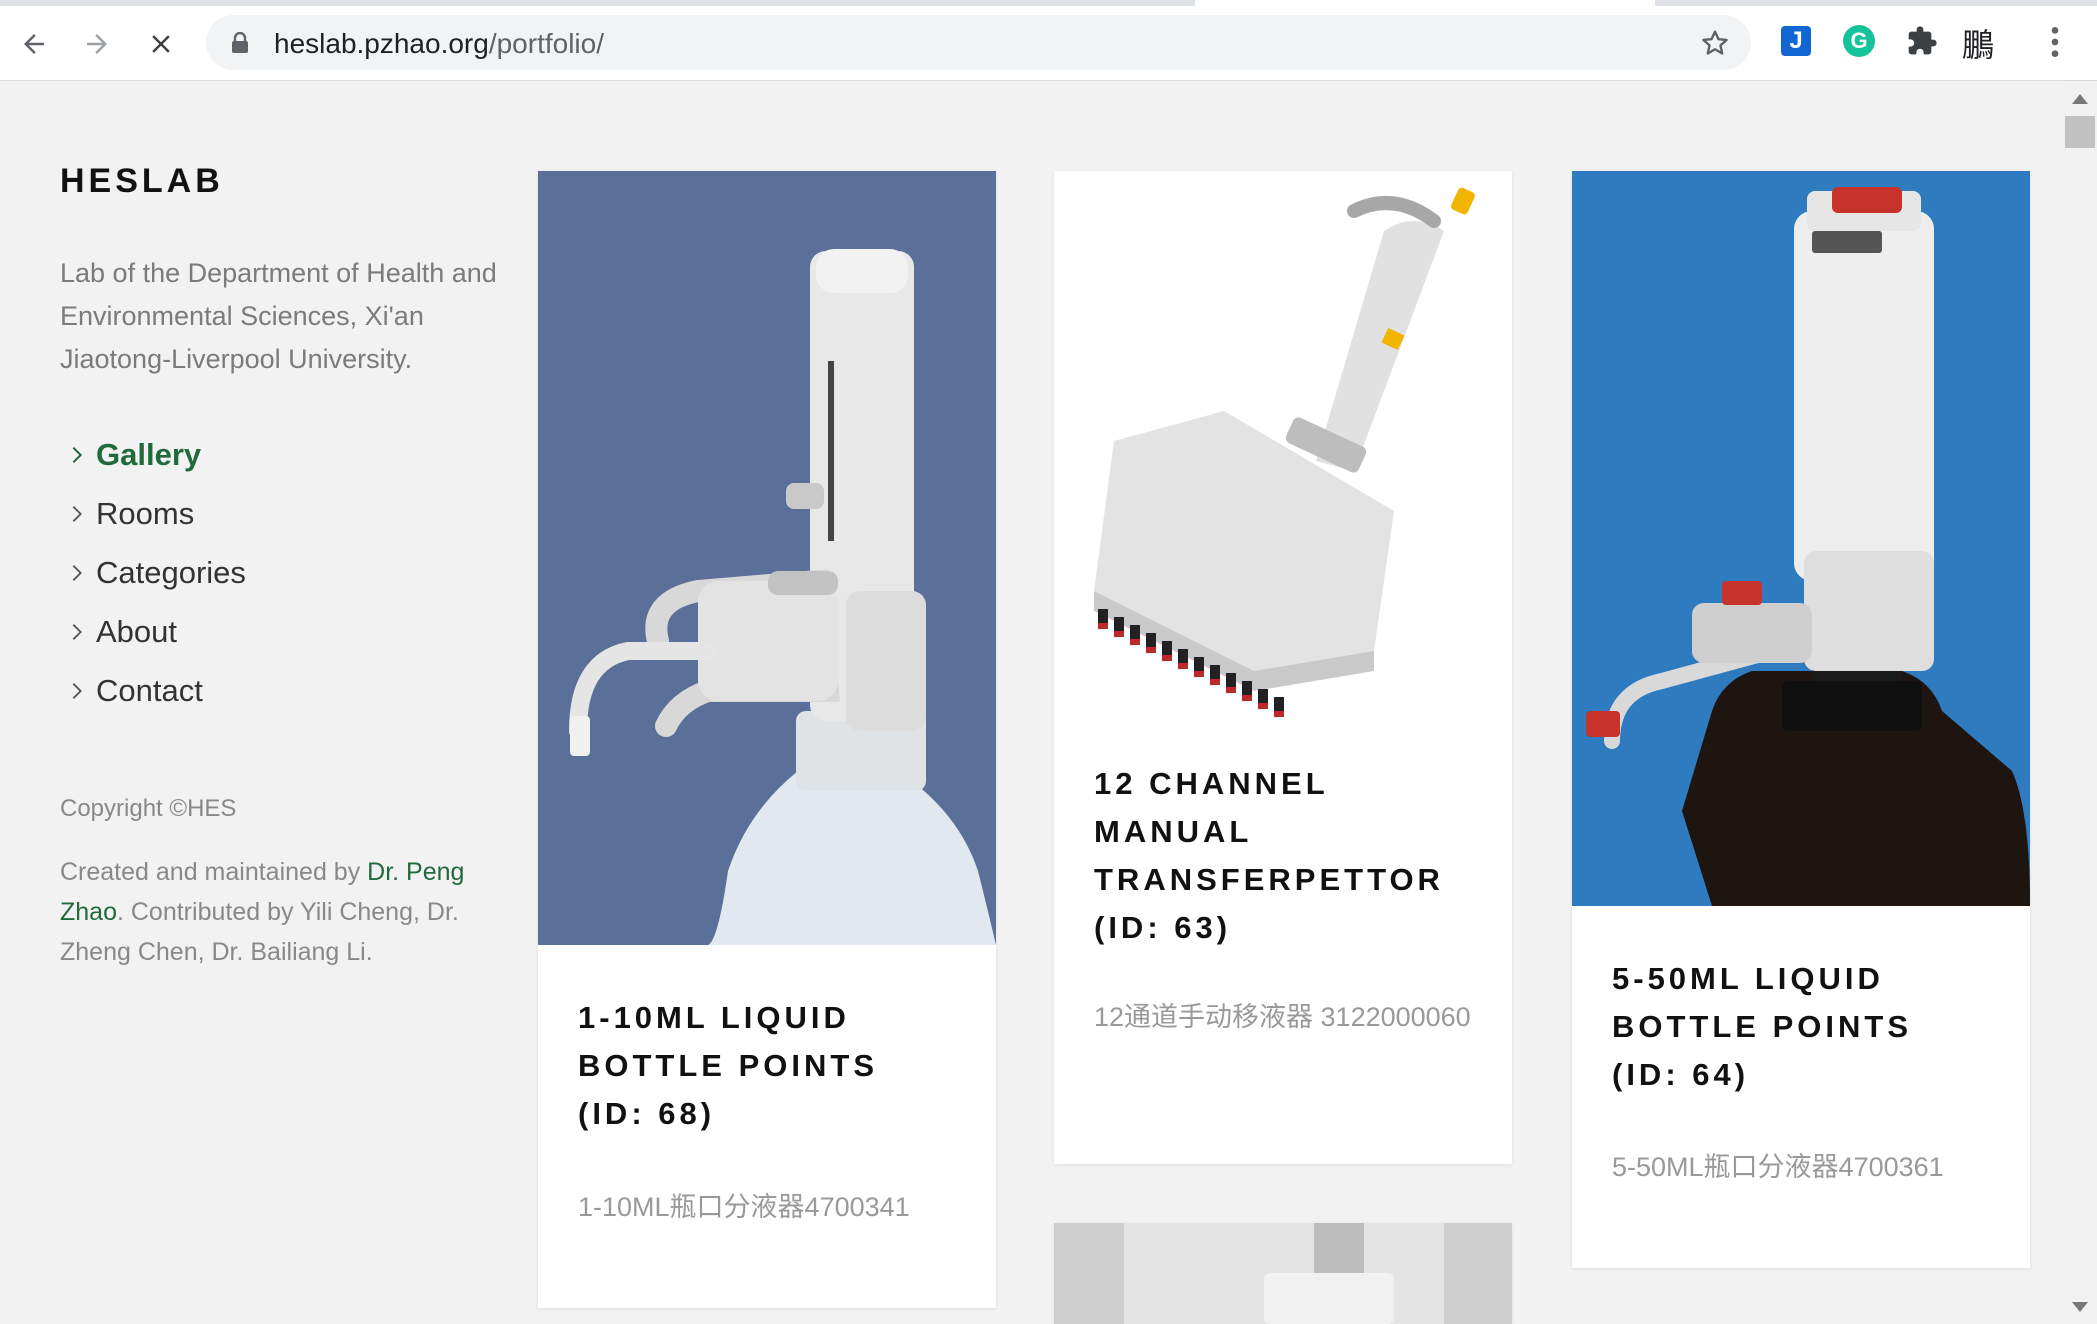  Describe the element at coordinates (149, 454) in the screenshot. I see `nav-label: Gallery` at that location.